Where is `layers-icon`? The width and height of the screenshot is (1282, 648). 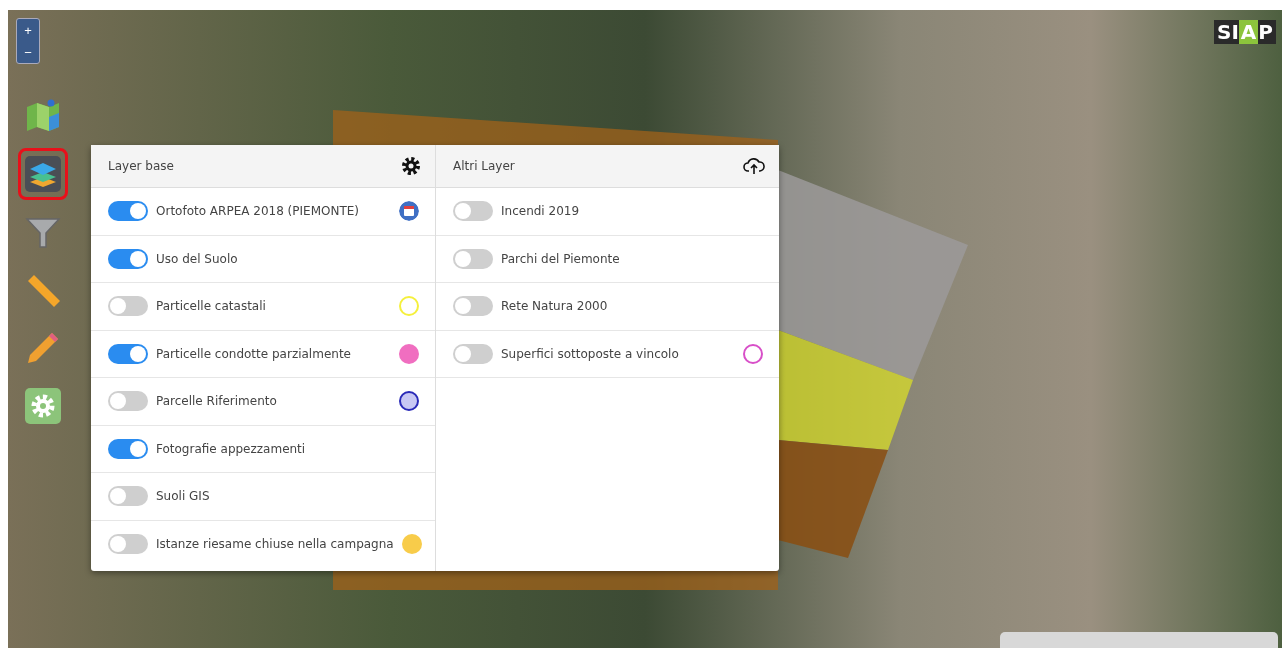 layers-icon is located at coordinates (43, 174).